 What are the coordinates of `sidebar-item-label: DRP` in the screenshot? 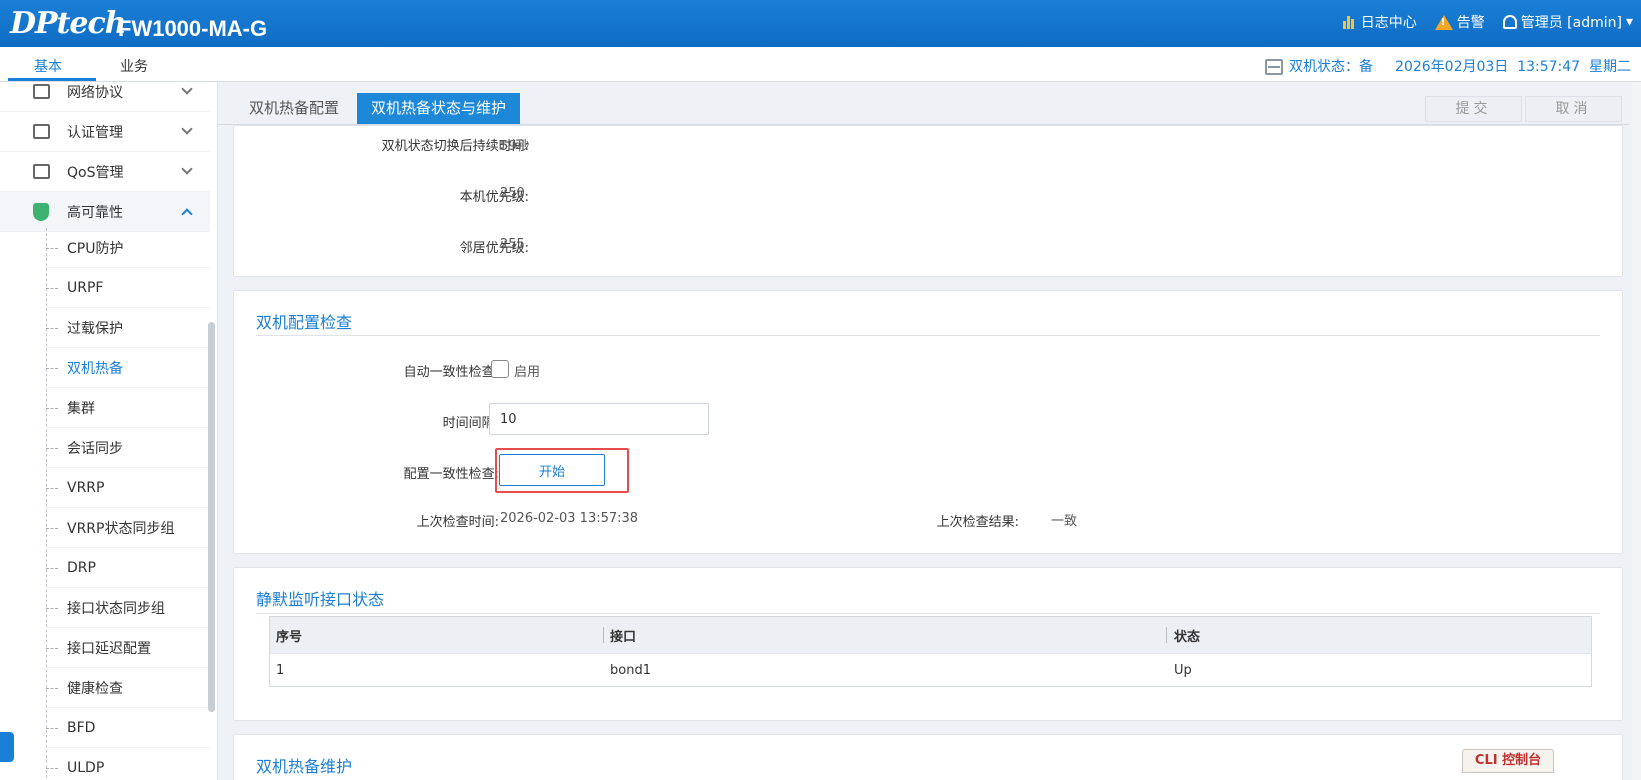 It's located at (81, 567).